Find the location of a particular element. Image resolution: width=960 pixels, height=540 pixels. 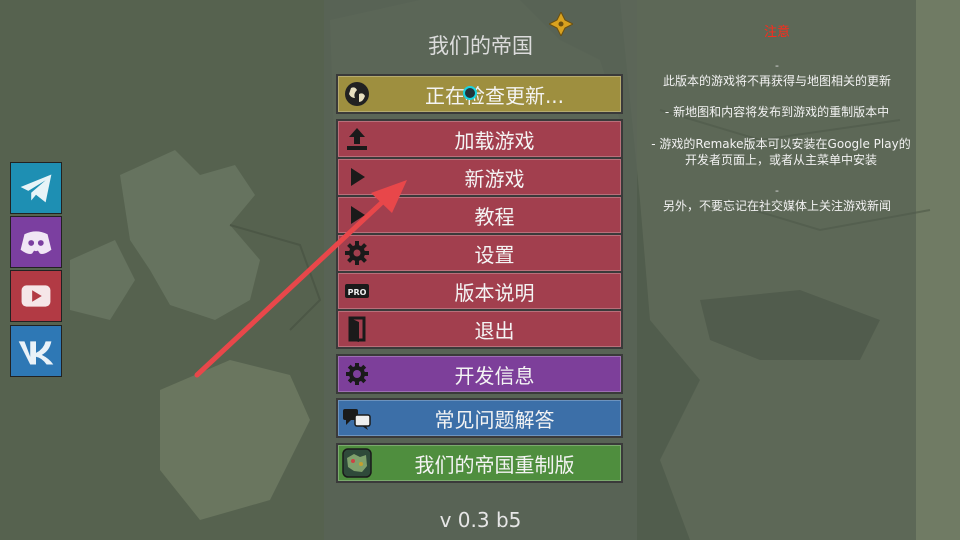

compass-icon is located at coordinates (561, 24).